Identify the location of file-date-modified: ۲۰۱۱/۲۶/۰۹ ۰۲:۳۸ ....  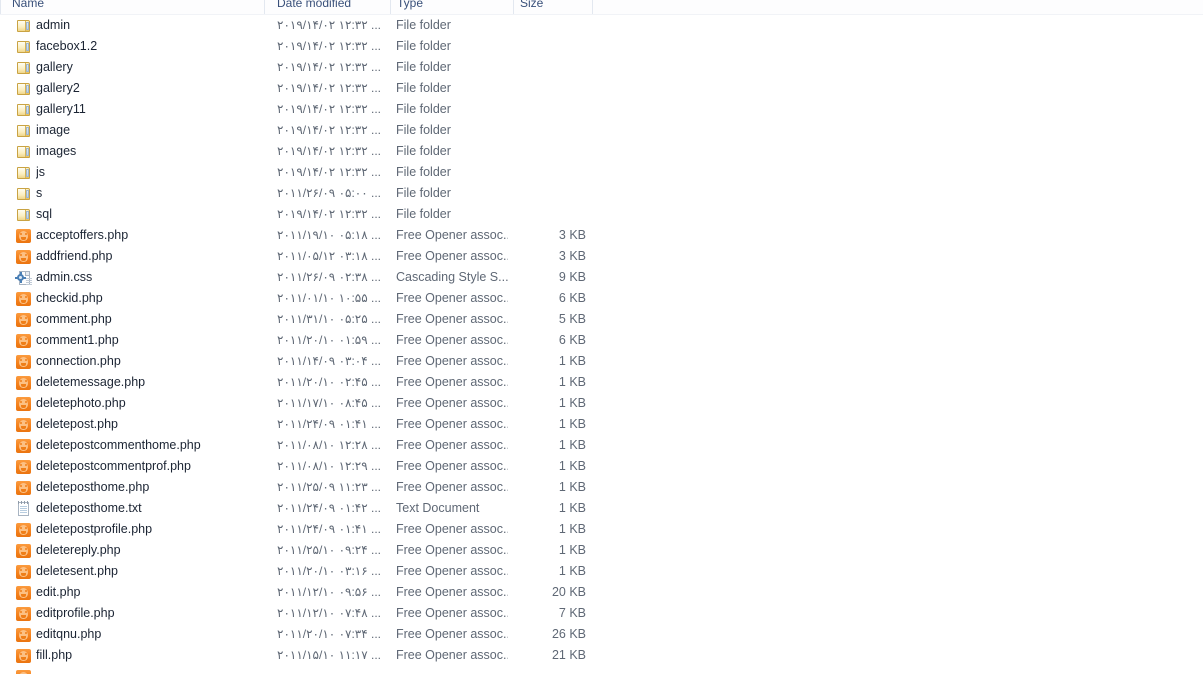
(329, 277).